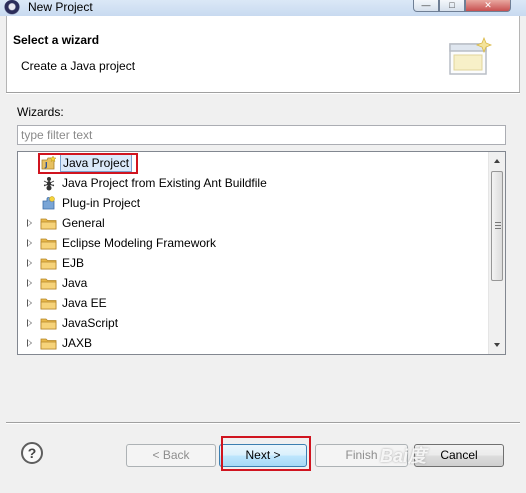 This screenshot has width=526, height=493. Describe the element at coordinates (361, 455) in the screenshot. I see `finish-button: Finish` at that location.